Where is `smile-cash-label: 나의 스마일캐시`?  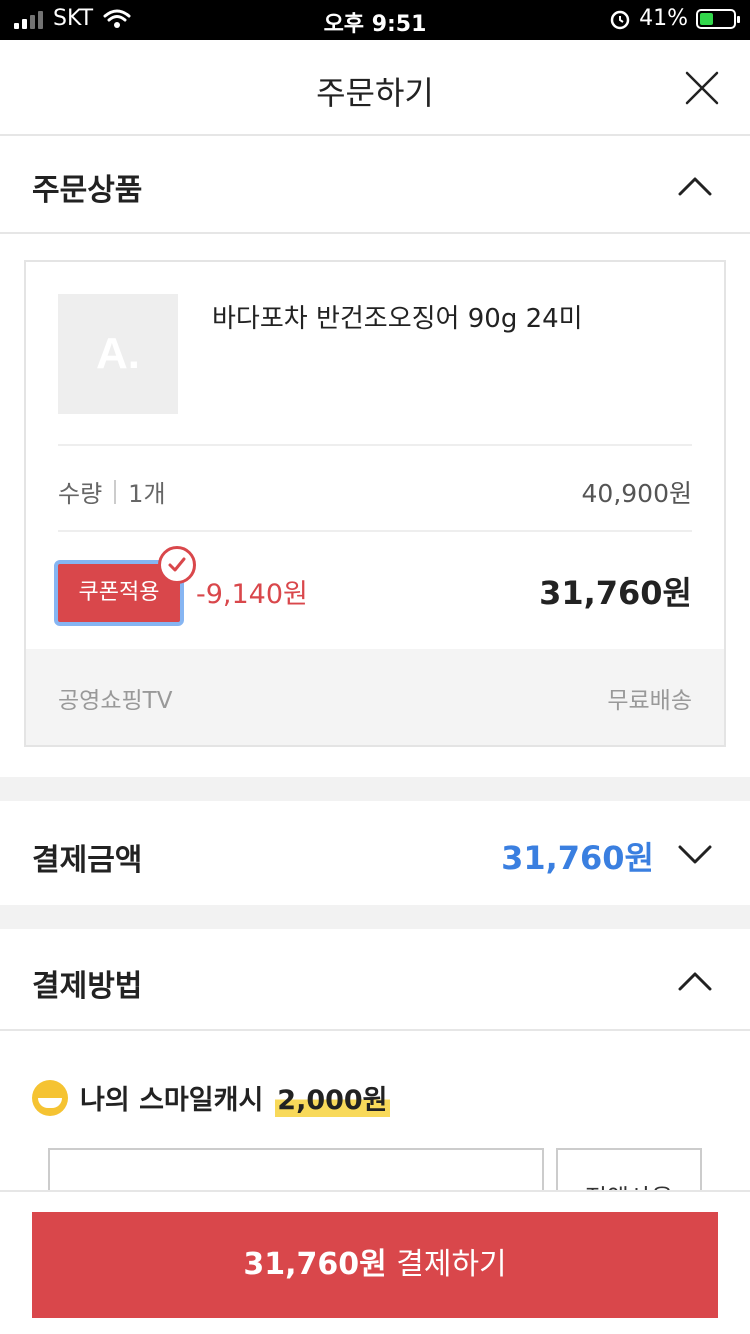
smile-cash-label: 나의 스마일캐시 is located at coordinates (172, 1100).